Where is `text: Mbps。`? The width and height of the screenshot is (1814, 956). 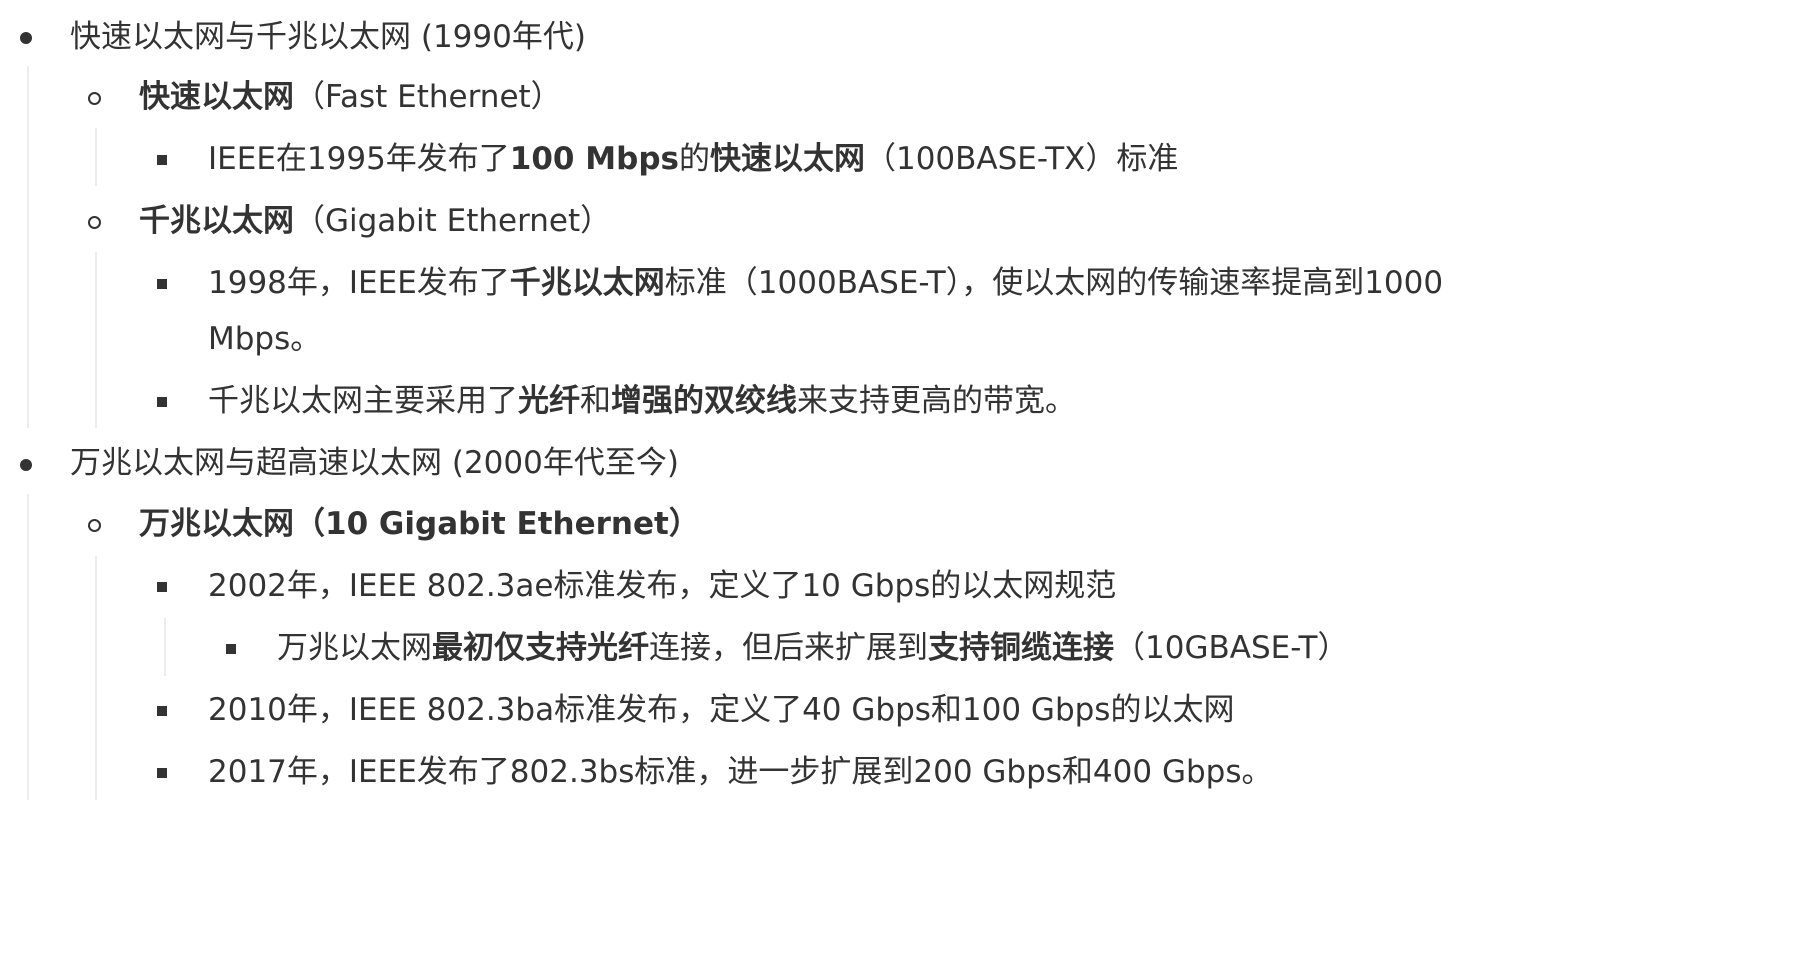
text: Mbps。 is located at coordinates (265, 339).